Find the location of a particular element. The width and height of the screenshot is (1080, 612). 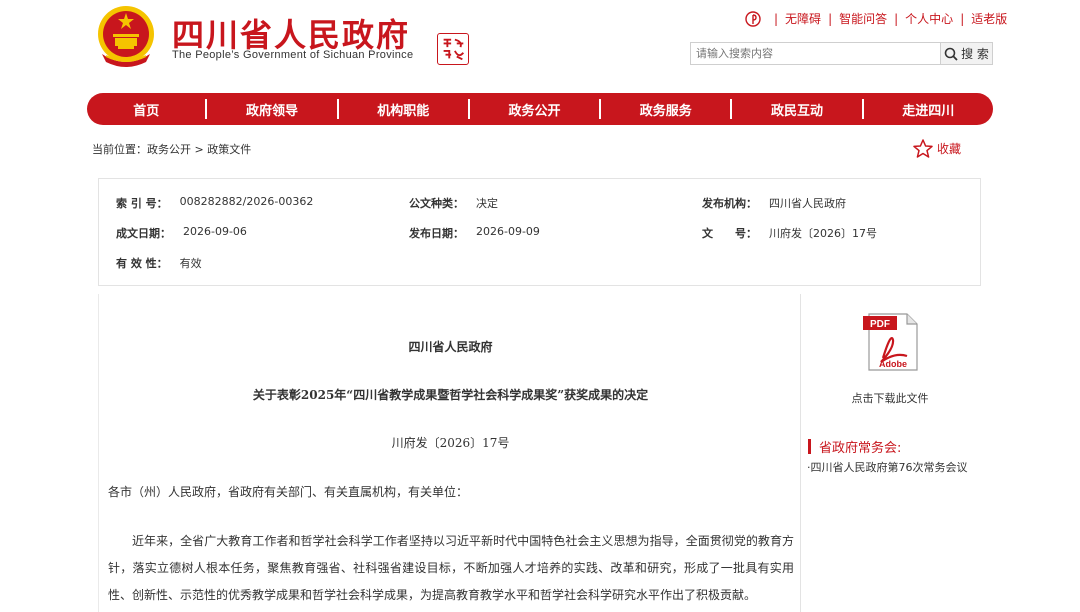

info-published-label: 发布日期： is located at coordinates (436, 233).